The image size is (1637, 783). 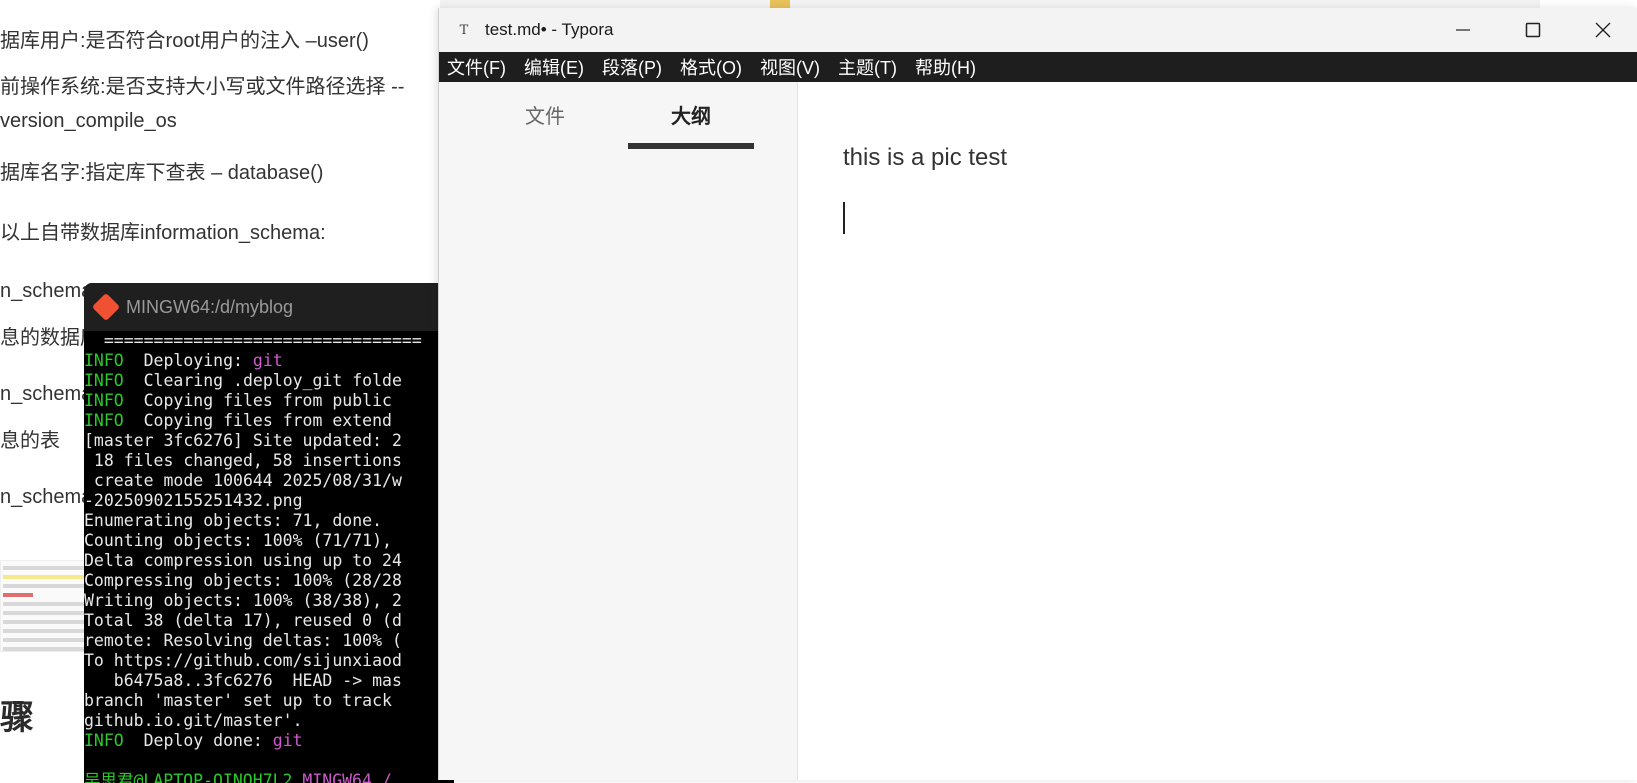 What do you see at coordinates (243, 640) in the screenshot?
I see `terminal-line: remote: Resolving deltas: 100% (` at bounding box center [243, 640].